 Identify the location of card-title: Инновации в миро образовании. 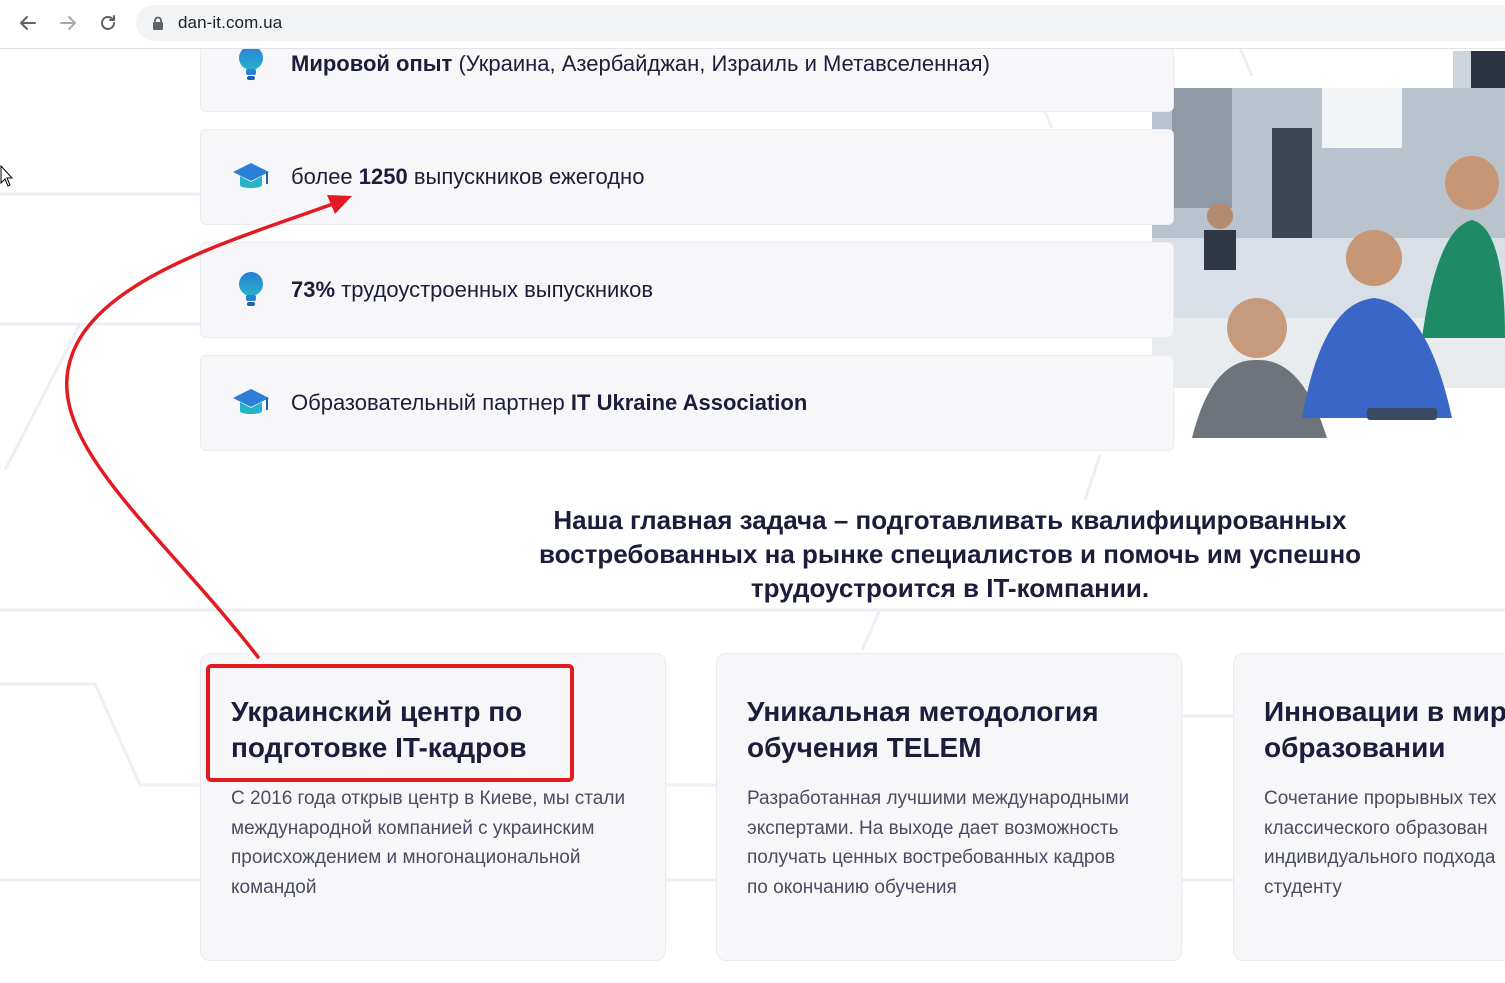
(1384, 729).